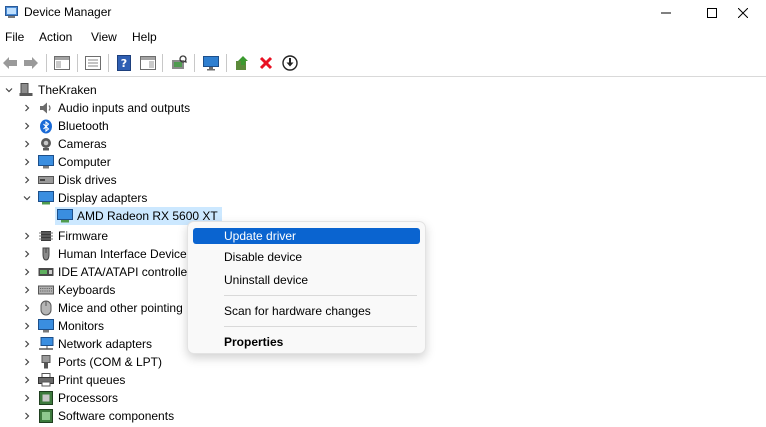 The image size is (766, 427). What do you see at coordinates (65, 216) in the screenshot?
I see `gpu-device-icon` at bounding box center [65, 216].